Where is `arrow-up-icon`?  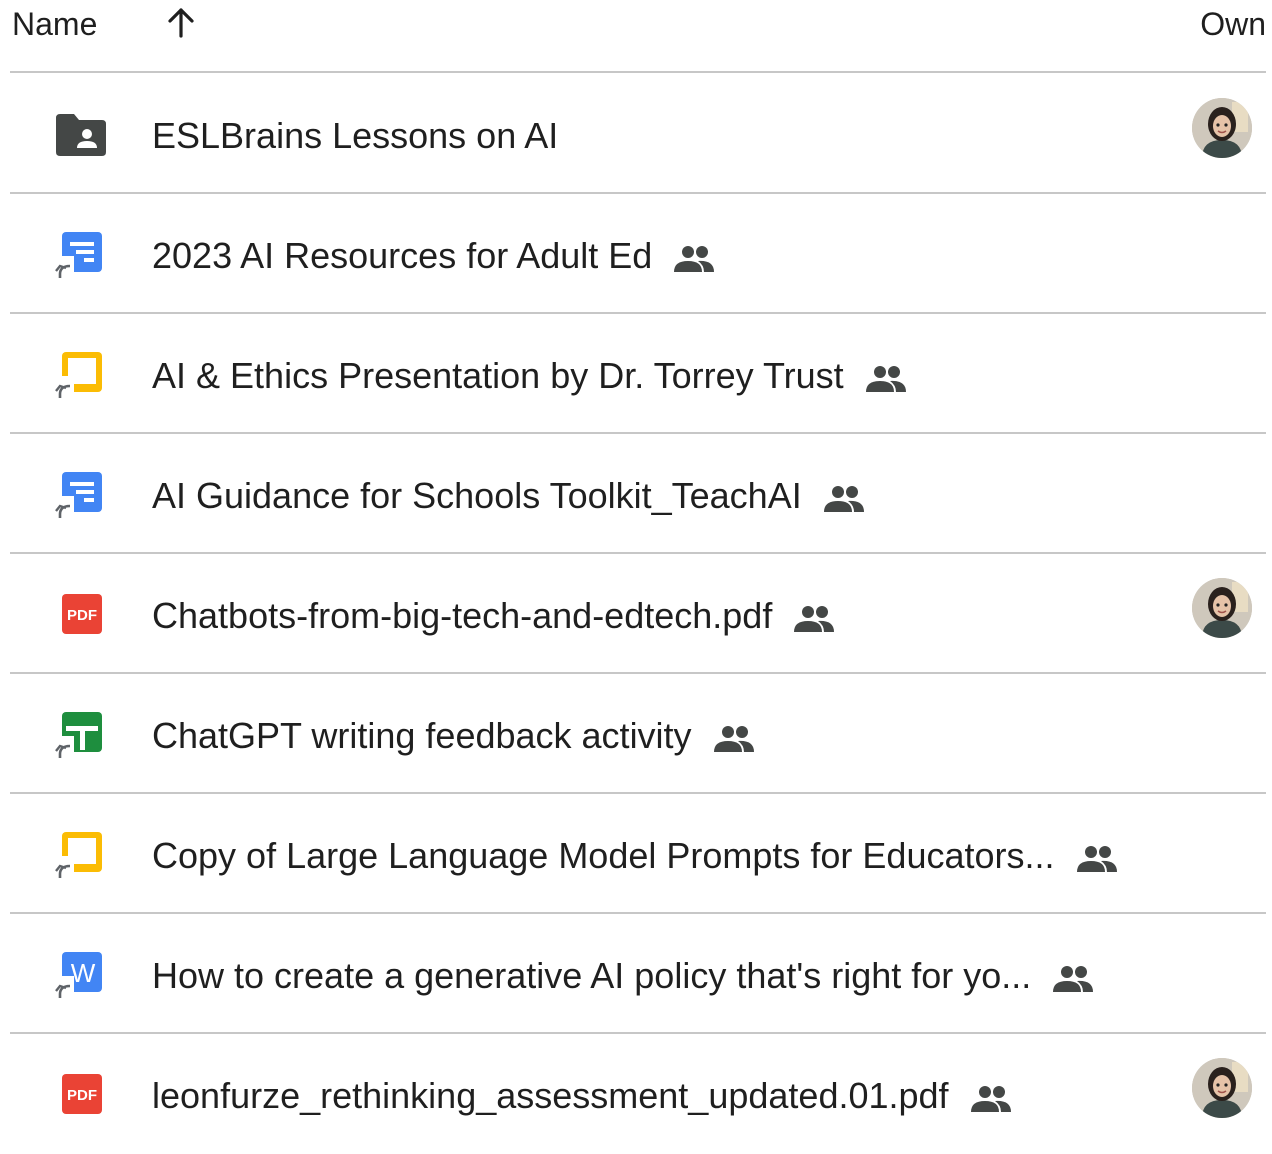
arrow-up-icon is located at coordinates (181, 22).